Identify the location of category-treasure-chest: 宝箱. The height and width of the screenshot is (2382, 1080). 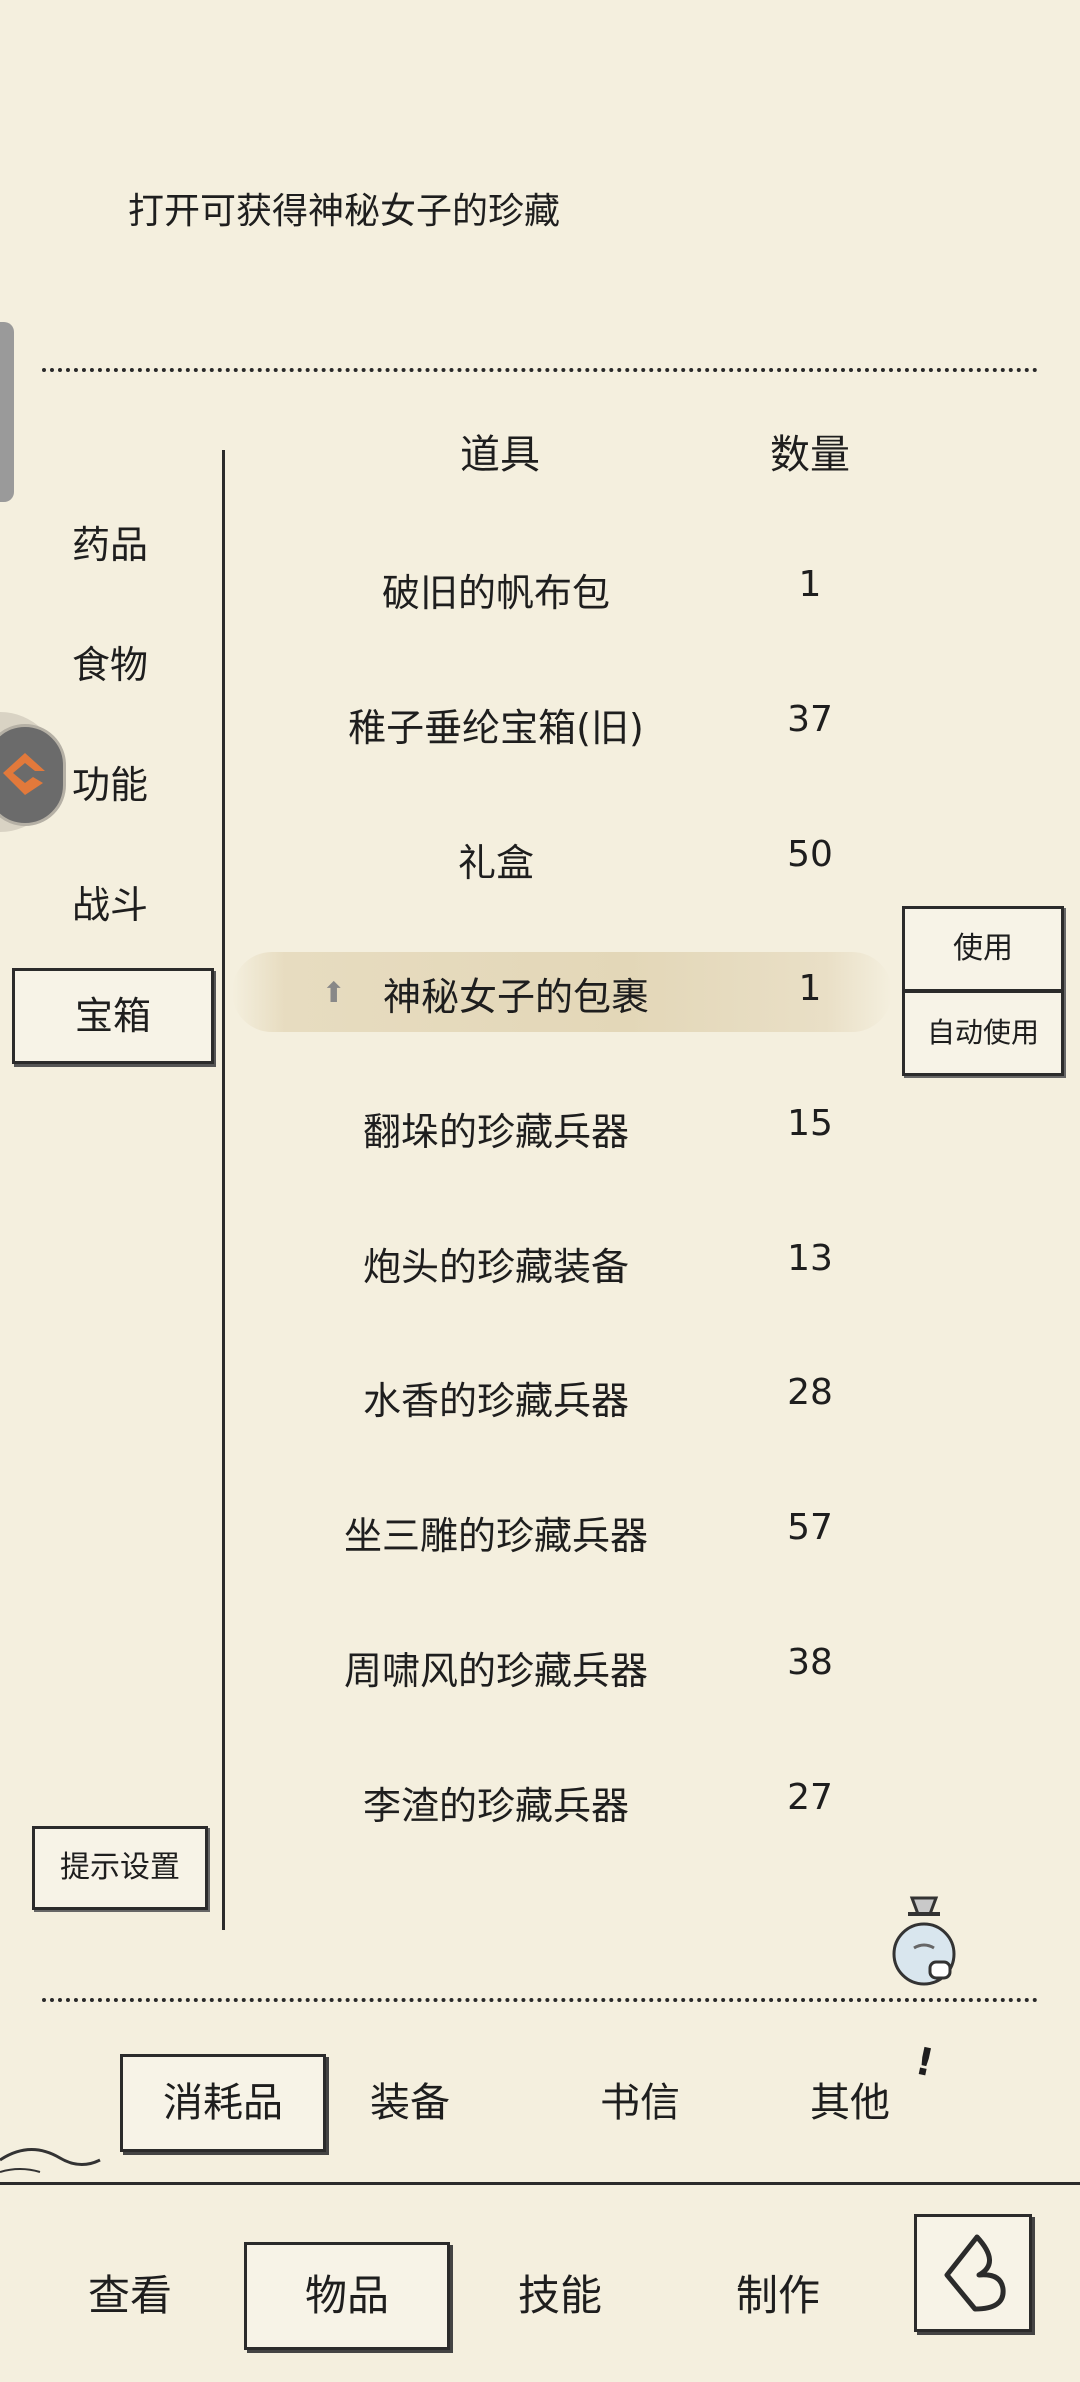
(113, 1016).